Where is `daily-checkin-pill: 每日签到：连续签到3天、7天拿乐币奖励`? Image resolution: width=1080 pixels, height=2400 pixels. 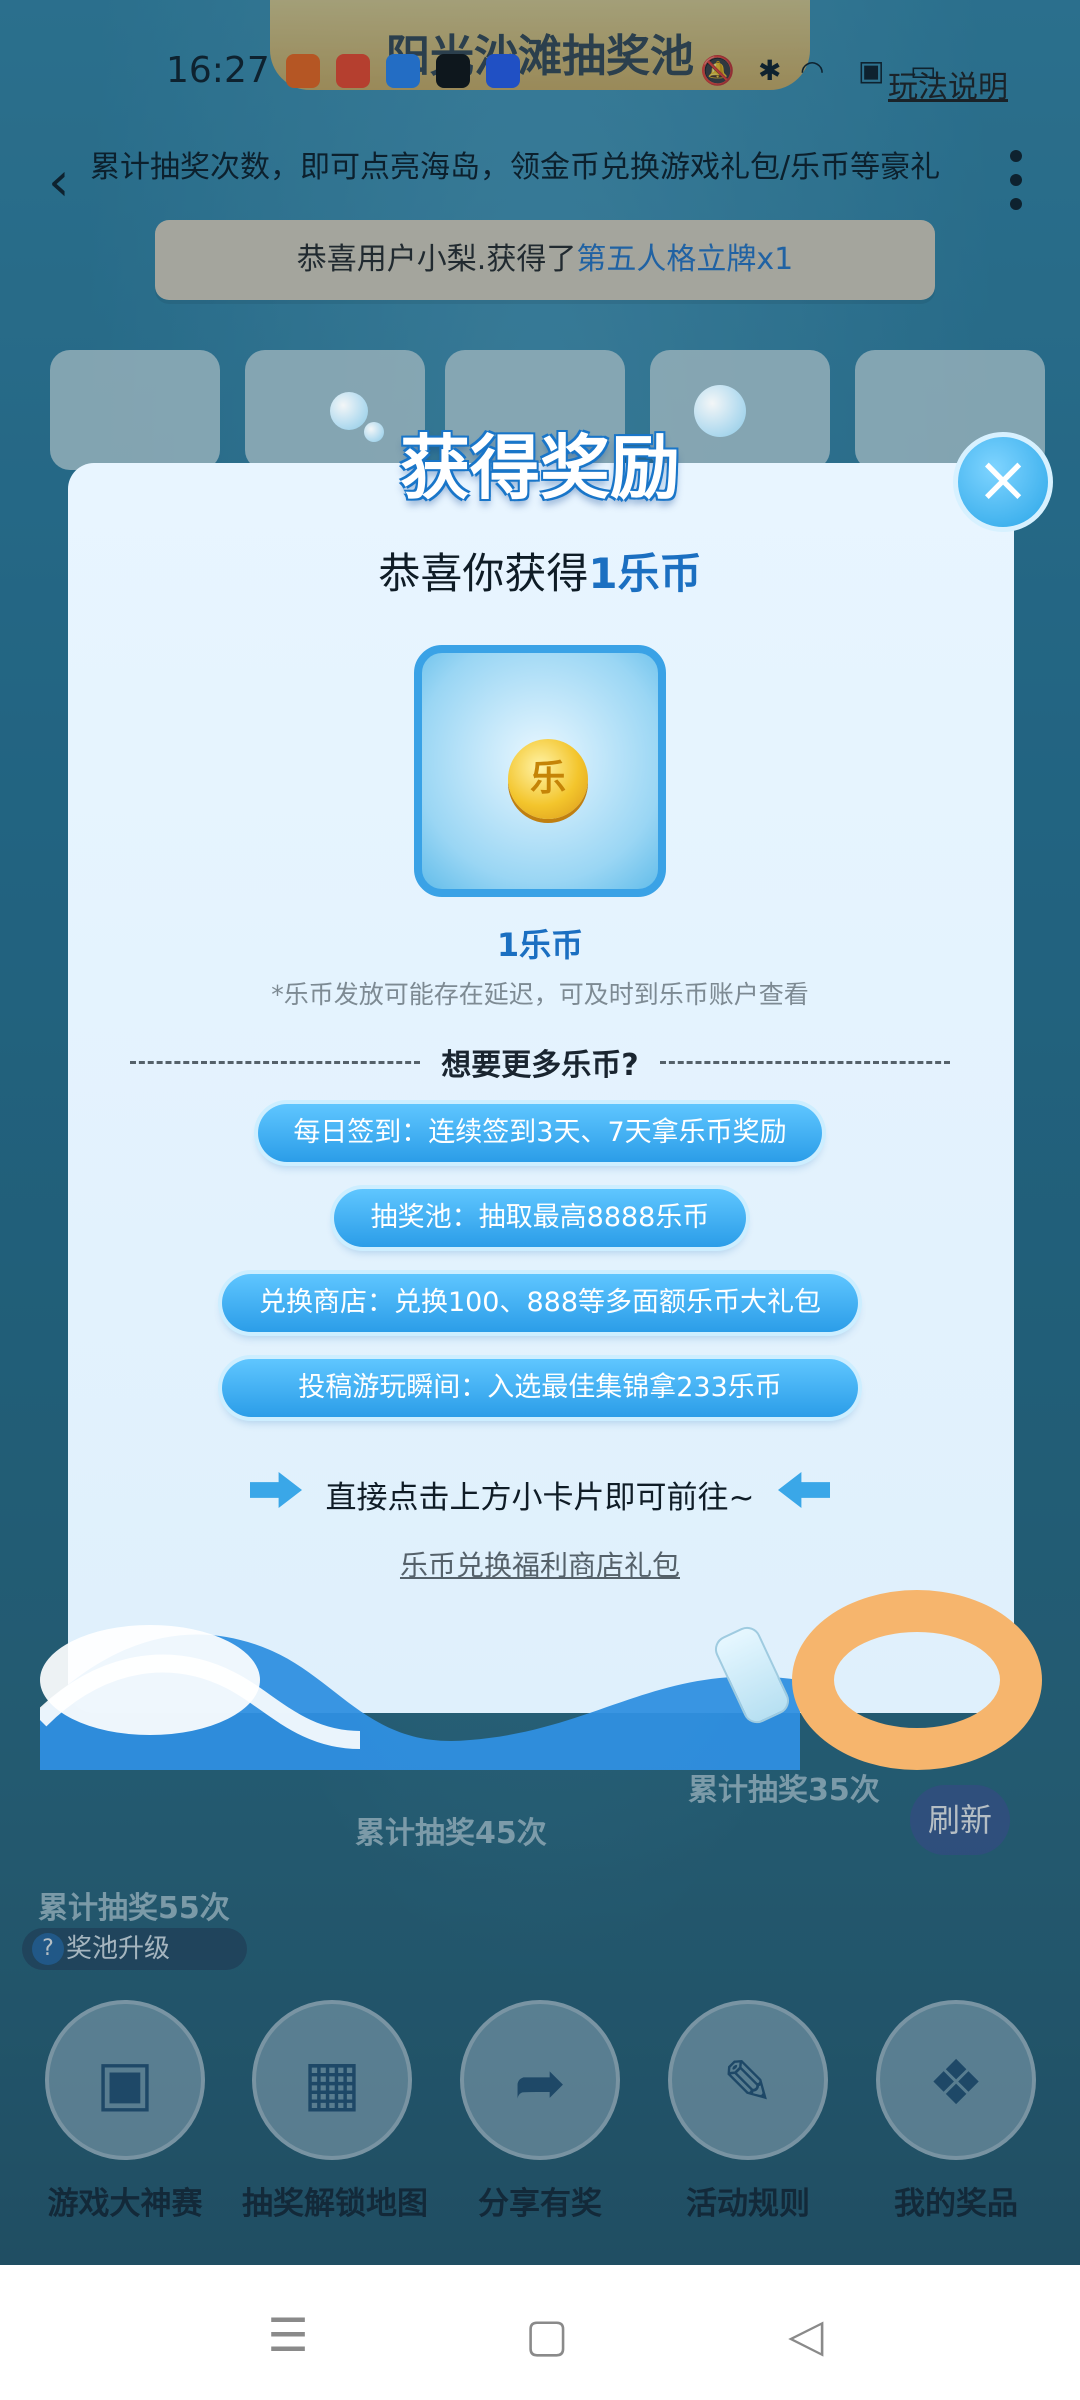
daily-checkin-pill: 每日签到：连续签到3天、7天拿乐币奖励 is located at coordinates (540, 1133).